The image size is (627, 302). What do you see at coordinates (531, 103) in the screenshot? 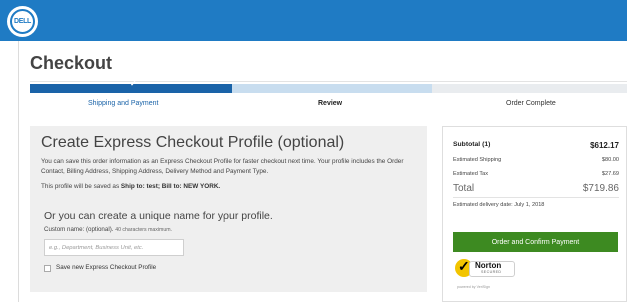
I see `step-order-complete: Order Complete` at bounding box center [531, 103].